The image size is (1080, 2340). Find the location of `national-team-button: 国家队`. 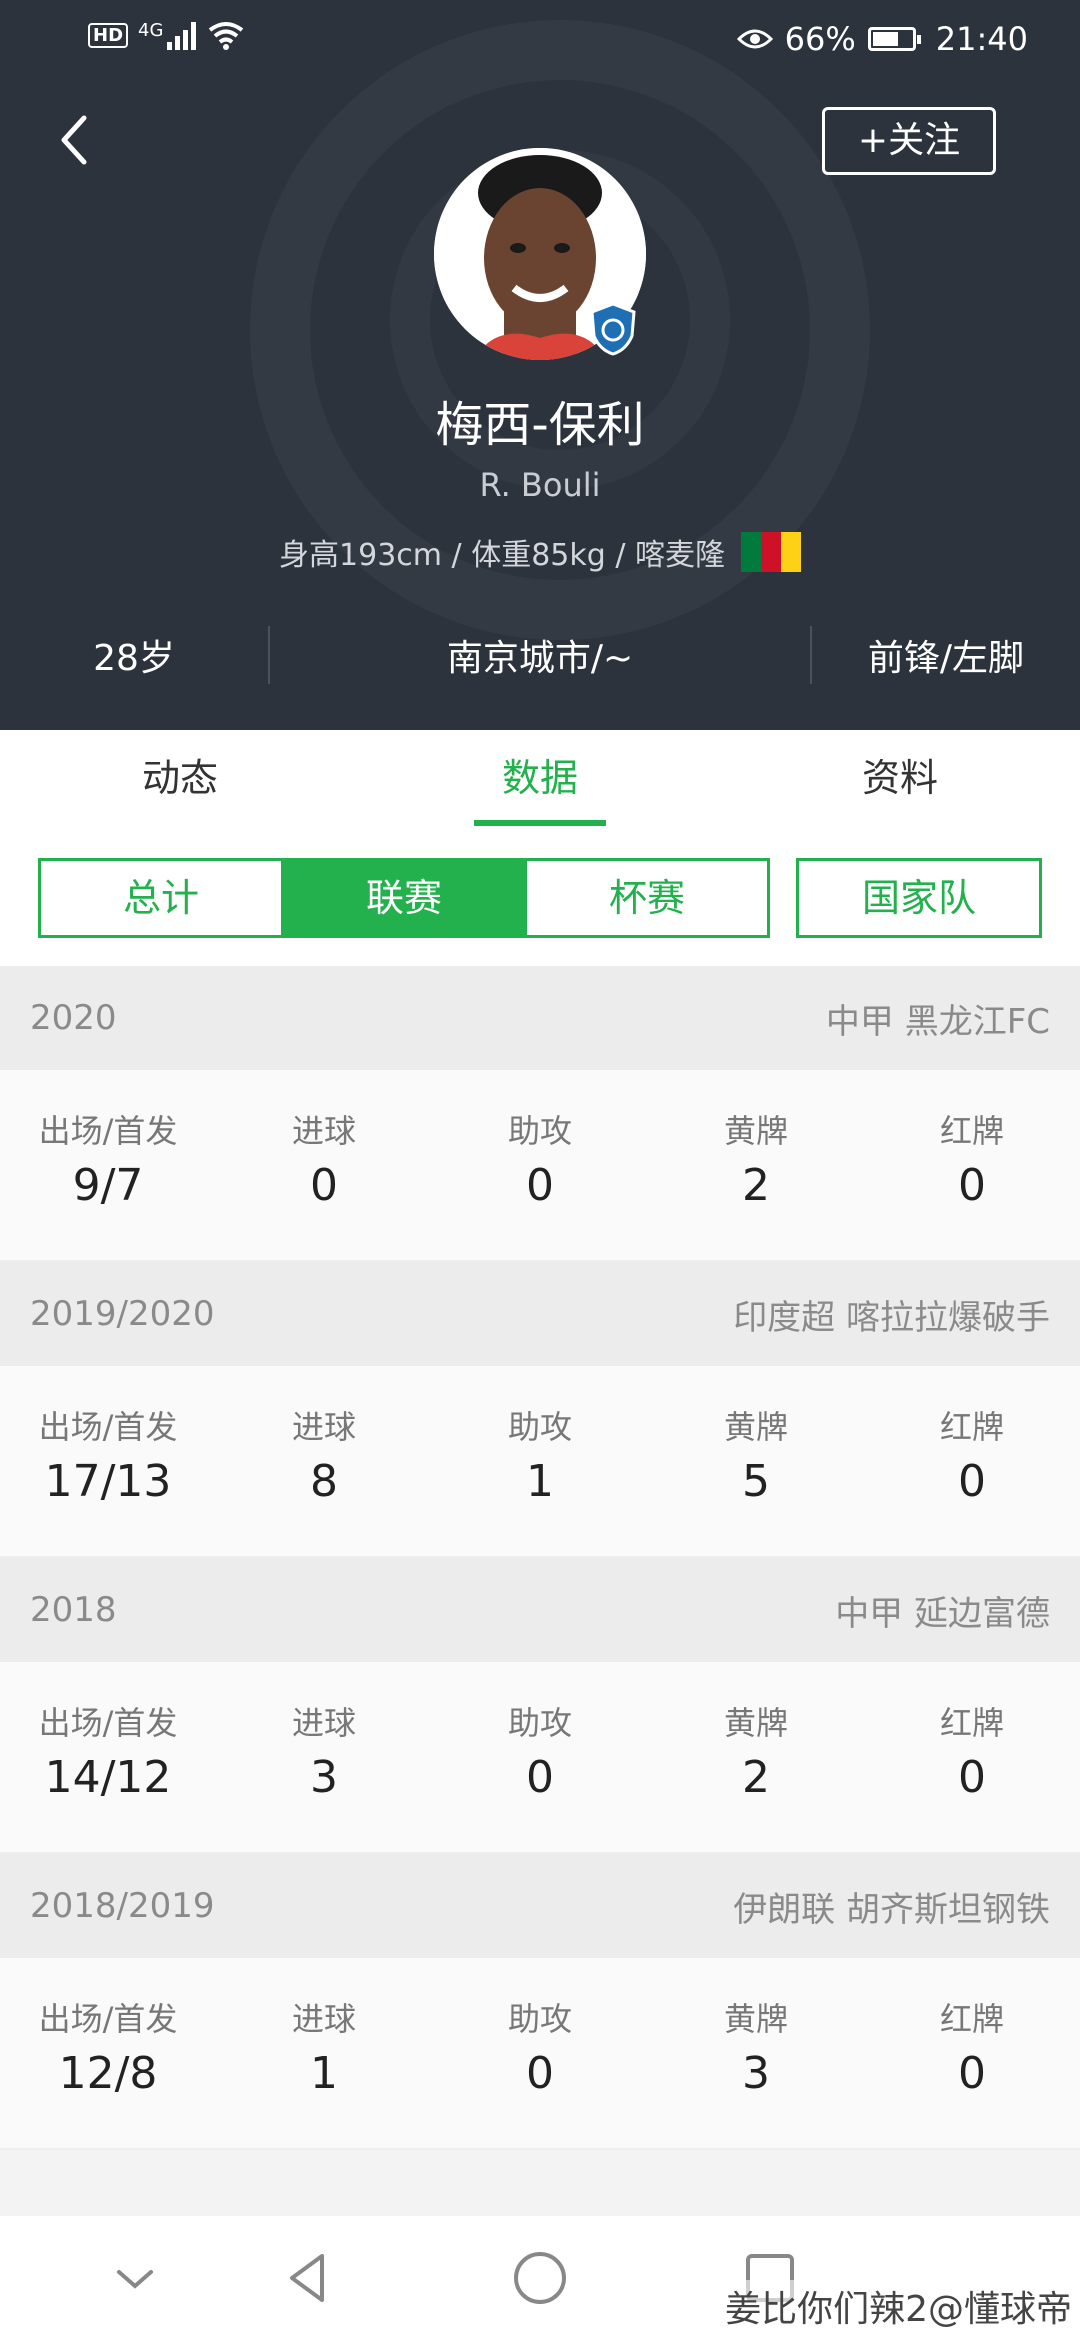

national-team-button: 国家队 is located at coordinates (919, 898).